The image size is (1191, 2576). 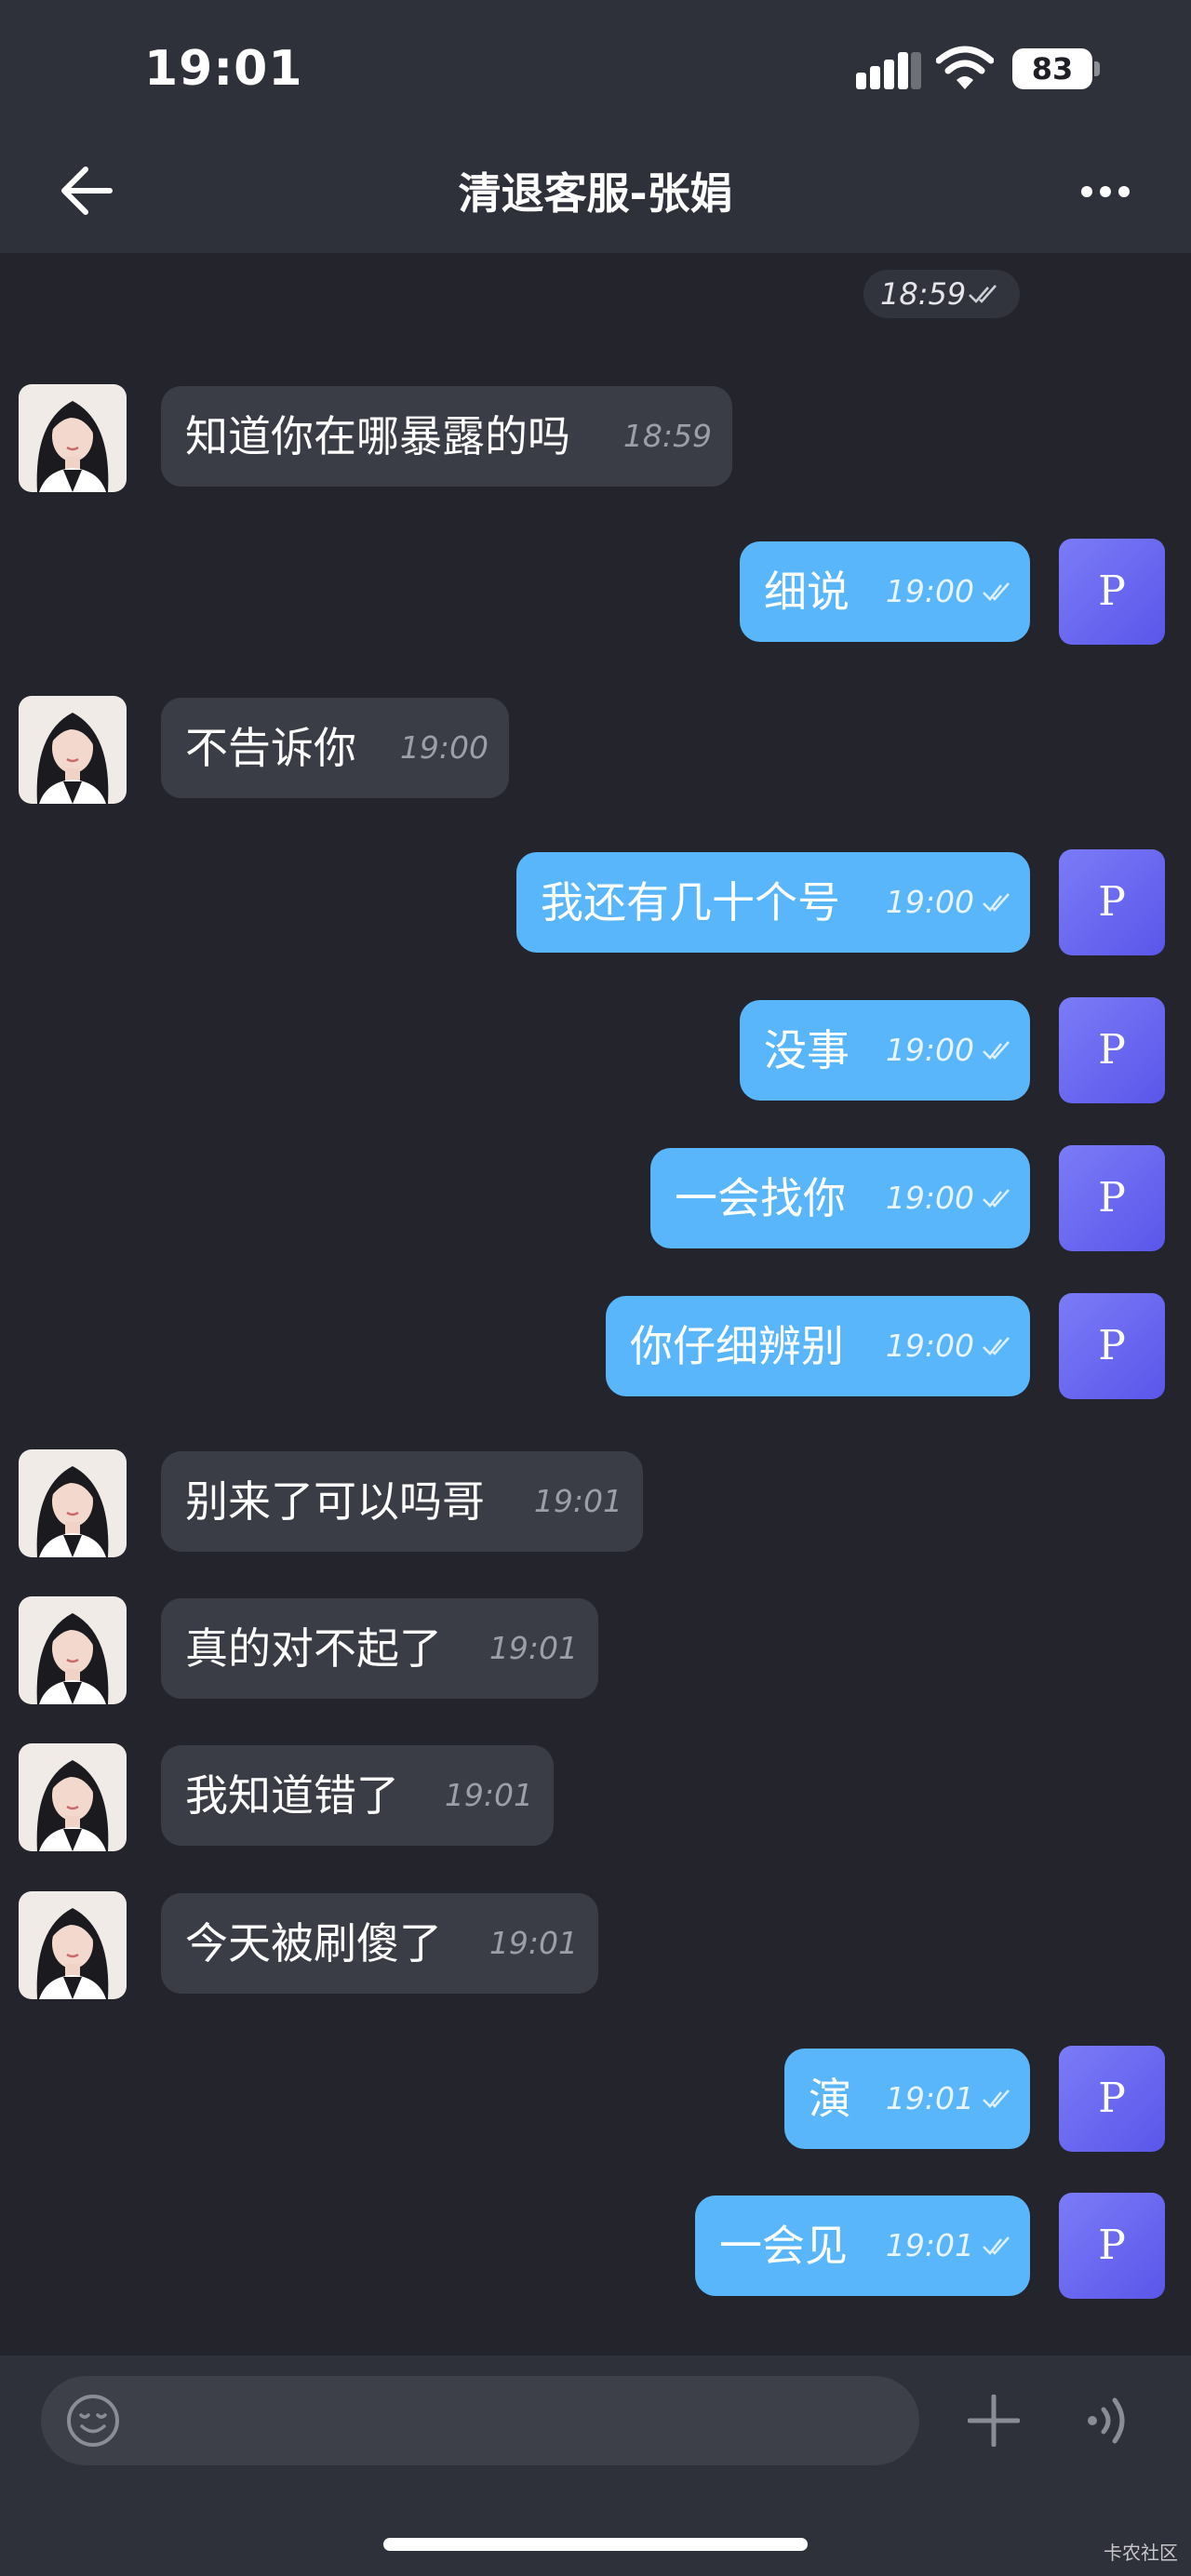 I want to click on message-text: 我还有几十个号, so click(x=690, y=902).